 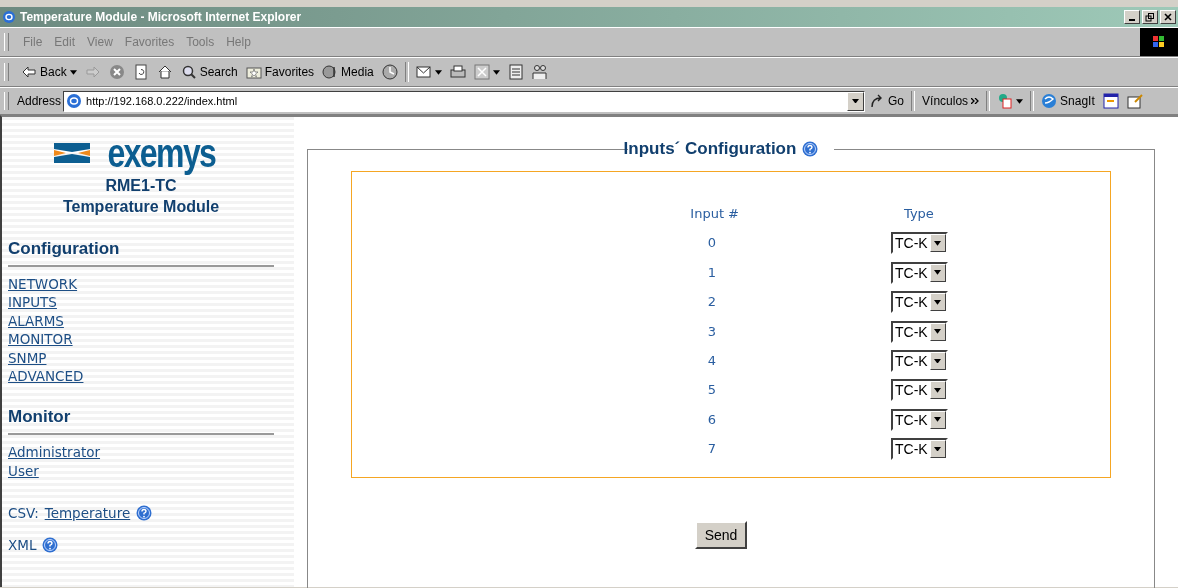 I want to click on envelope-icon, so click(x=423, y=72).